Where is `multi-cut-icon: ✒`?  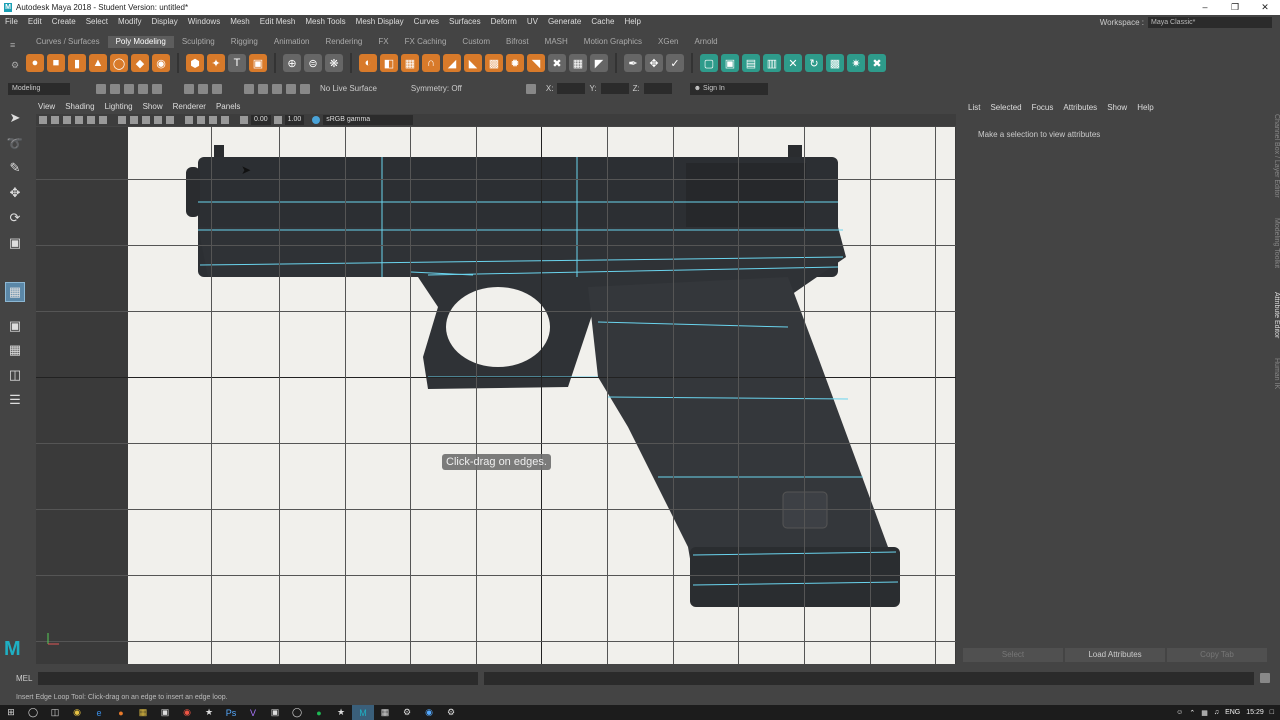 multi-cut-icon: ✒ is located at coordinates (633, 63).